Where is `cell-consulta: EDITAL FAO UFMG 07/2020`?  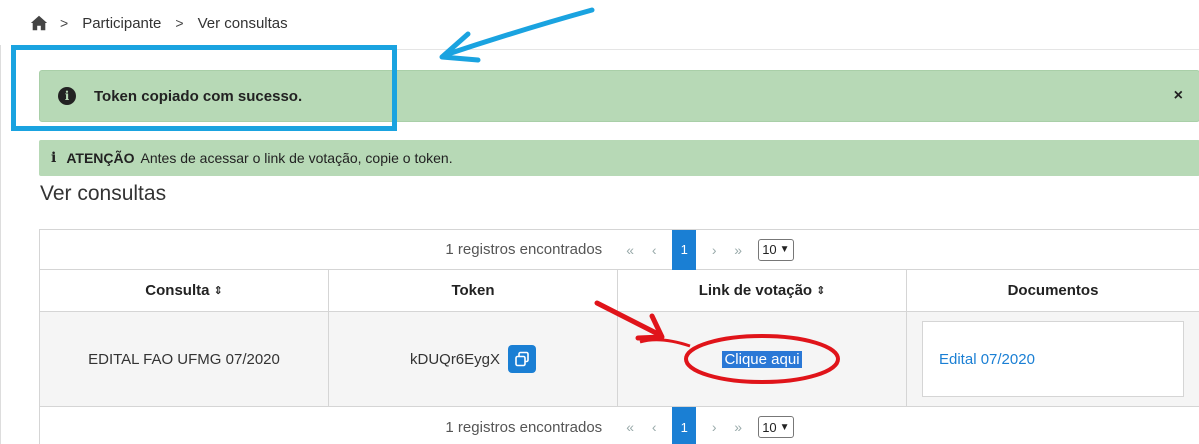
cell-consulta: EDITAL FAO UFMG 07/2020 is located at coordinates (184, 359).